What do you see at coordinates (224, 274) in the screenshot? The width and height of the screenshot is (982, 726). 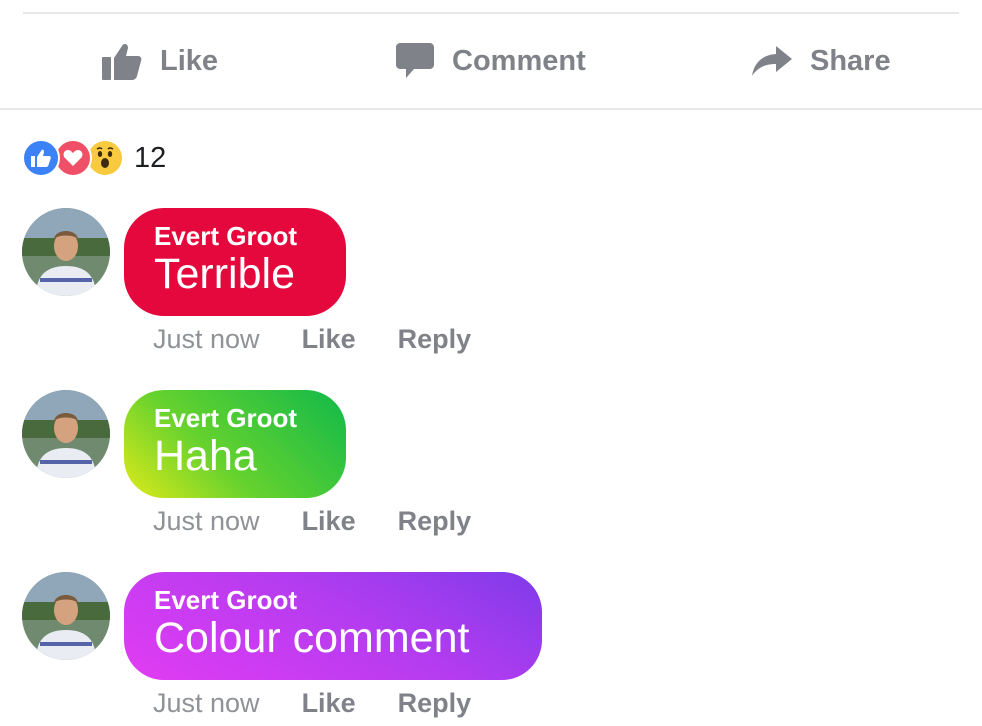 I see `comment-text: Terrible` at bounding box center [224, 274].